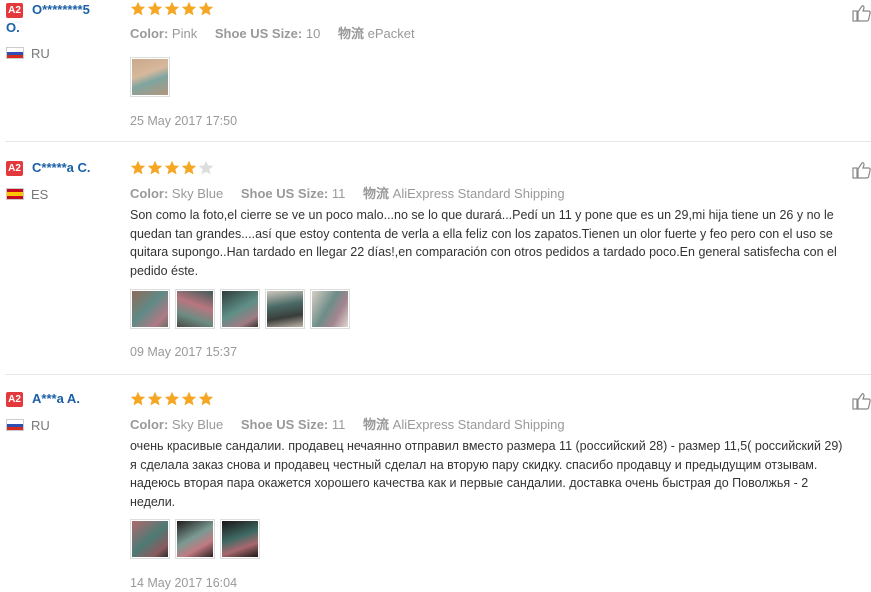 The height and width of the screenshot is (592, 871). Describe the element at coordinates (153, 501) in the screenshot. I see `review-text-line: недели.` at that location.